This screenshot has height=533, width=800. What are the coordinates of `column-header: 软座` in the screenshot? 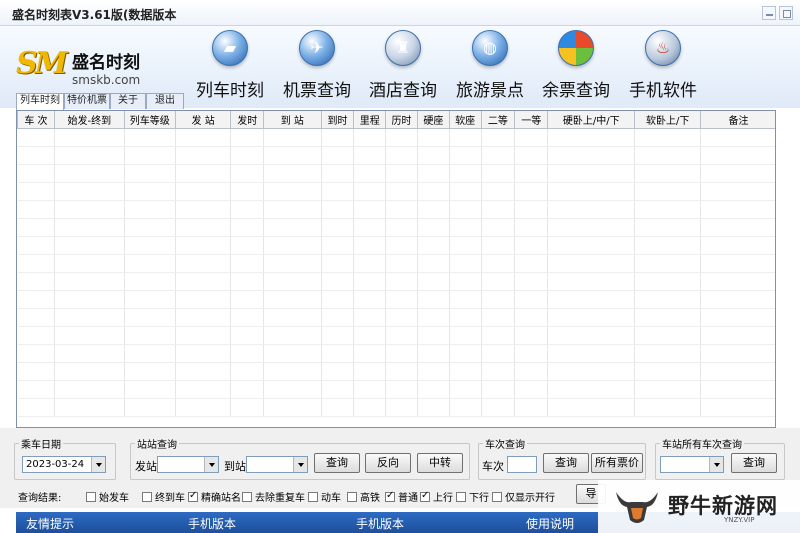 It's located at (465, 120).